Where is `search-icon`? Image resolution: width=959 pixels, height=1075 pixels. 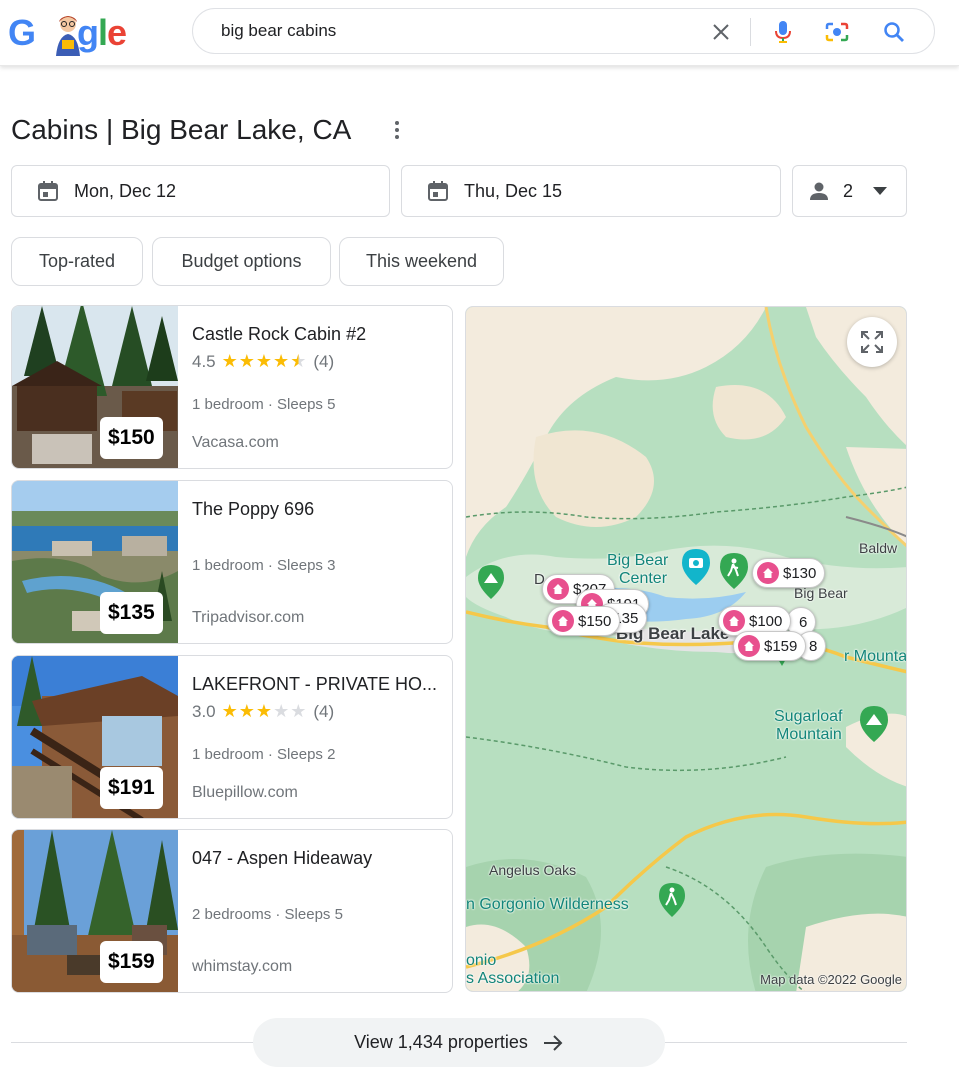 search-icon is located at coordinates (894, 32).